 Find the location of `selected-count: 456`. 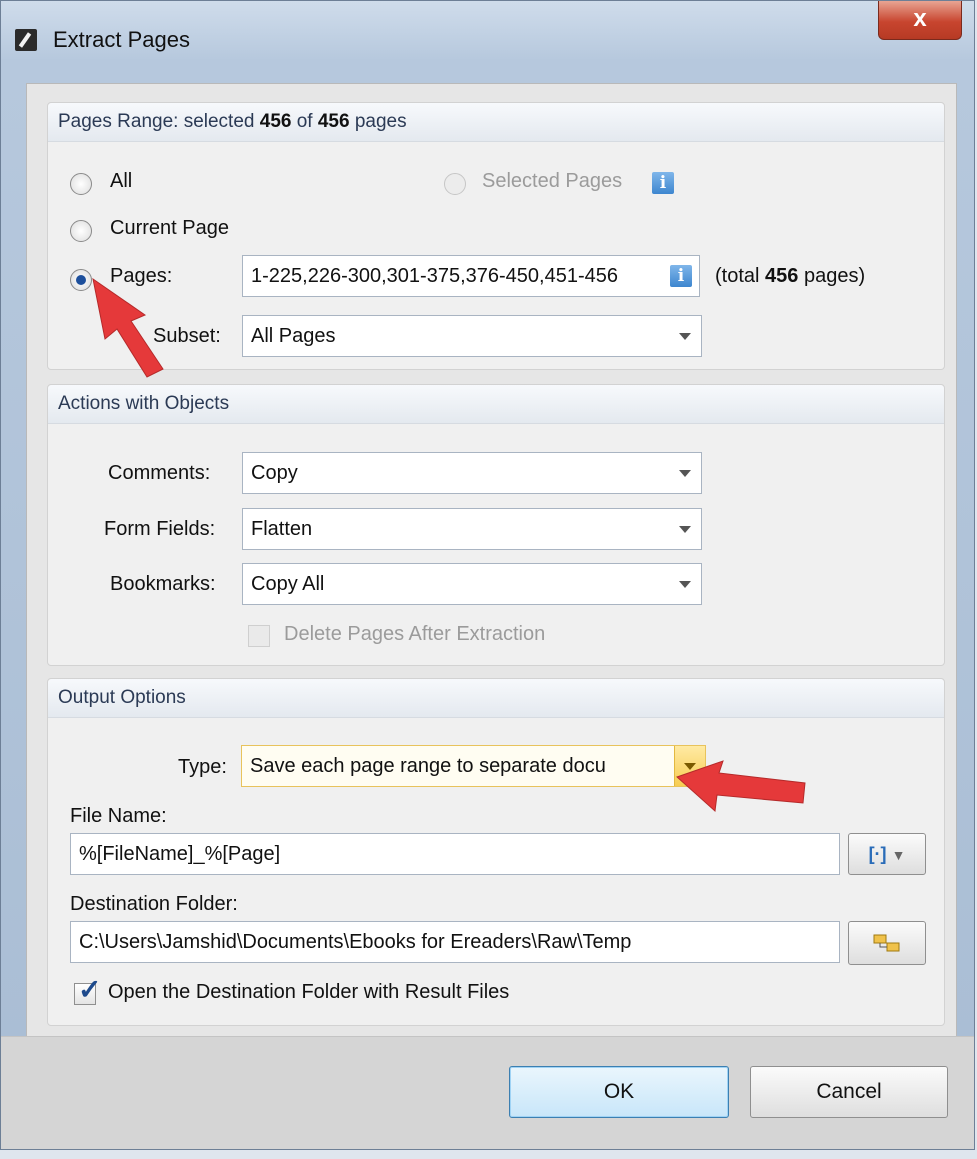

selected-count: 456 is located at coordinates (275, 121).